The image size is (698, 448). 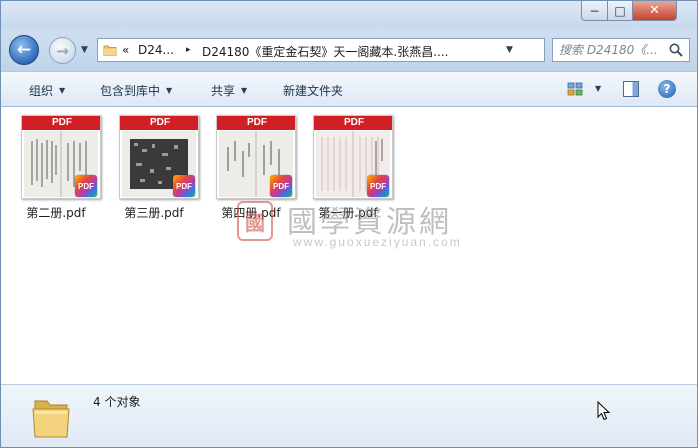 What do you see at coordinates (575, 89) in the screenshot?
I see `view-grid-icon` at bounding box center [575, 89].